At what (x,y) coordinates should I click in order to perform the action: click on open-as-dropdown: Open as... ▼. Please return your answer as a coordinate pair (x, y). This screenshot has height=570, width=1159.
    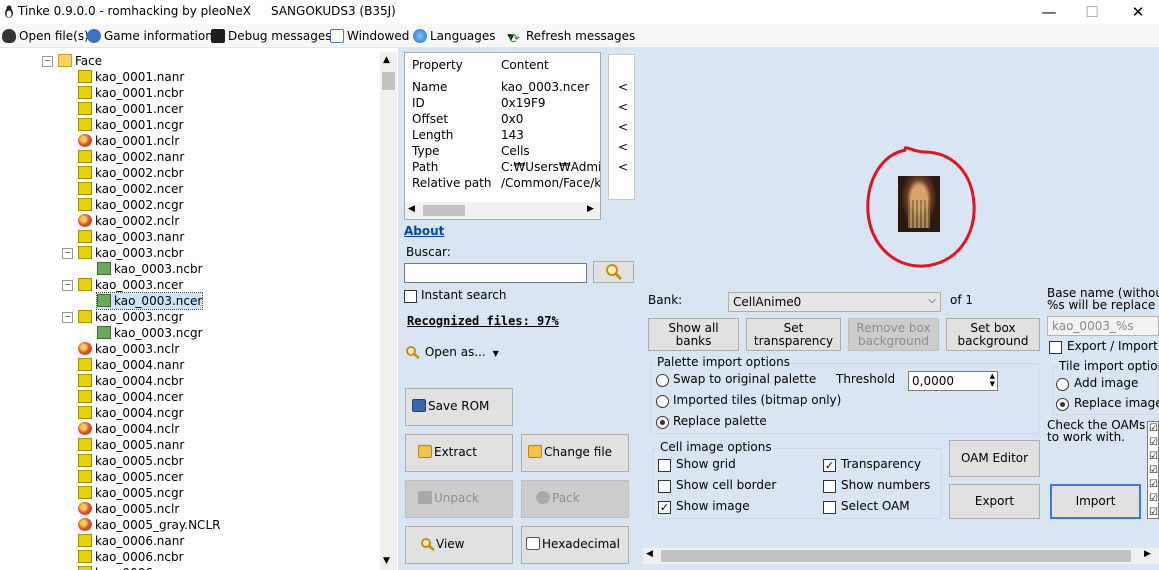
    Looking at the image, I should click on (452, 352).